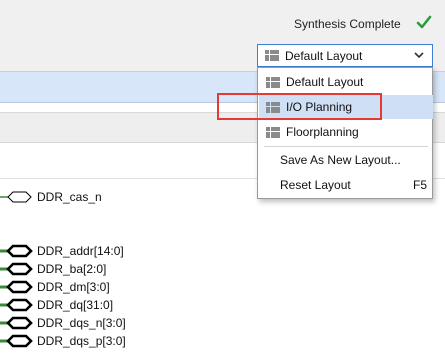 The image size is (445, 355). I want to click on menu-separator, so click(346, 146).